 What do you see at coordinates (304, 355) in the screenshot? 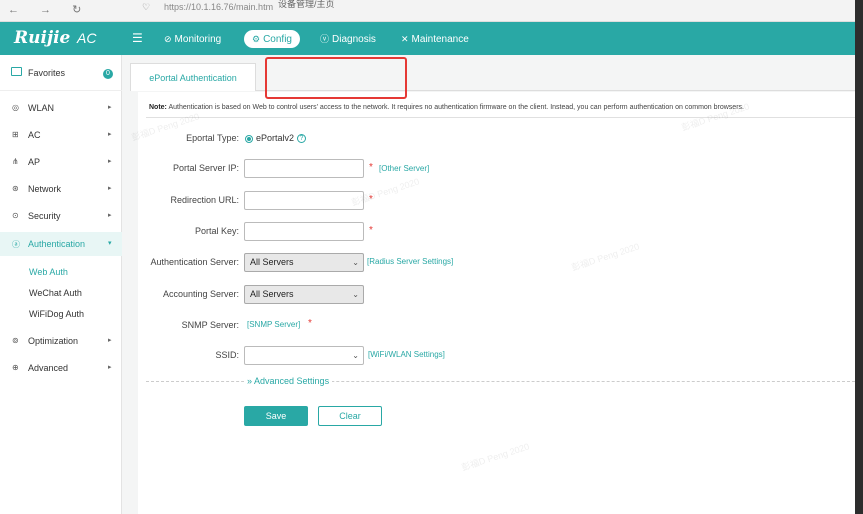
I see `ssid-select: ⌄` at bounding box center [304, 355].